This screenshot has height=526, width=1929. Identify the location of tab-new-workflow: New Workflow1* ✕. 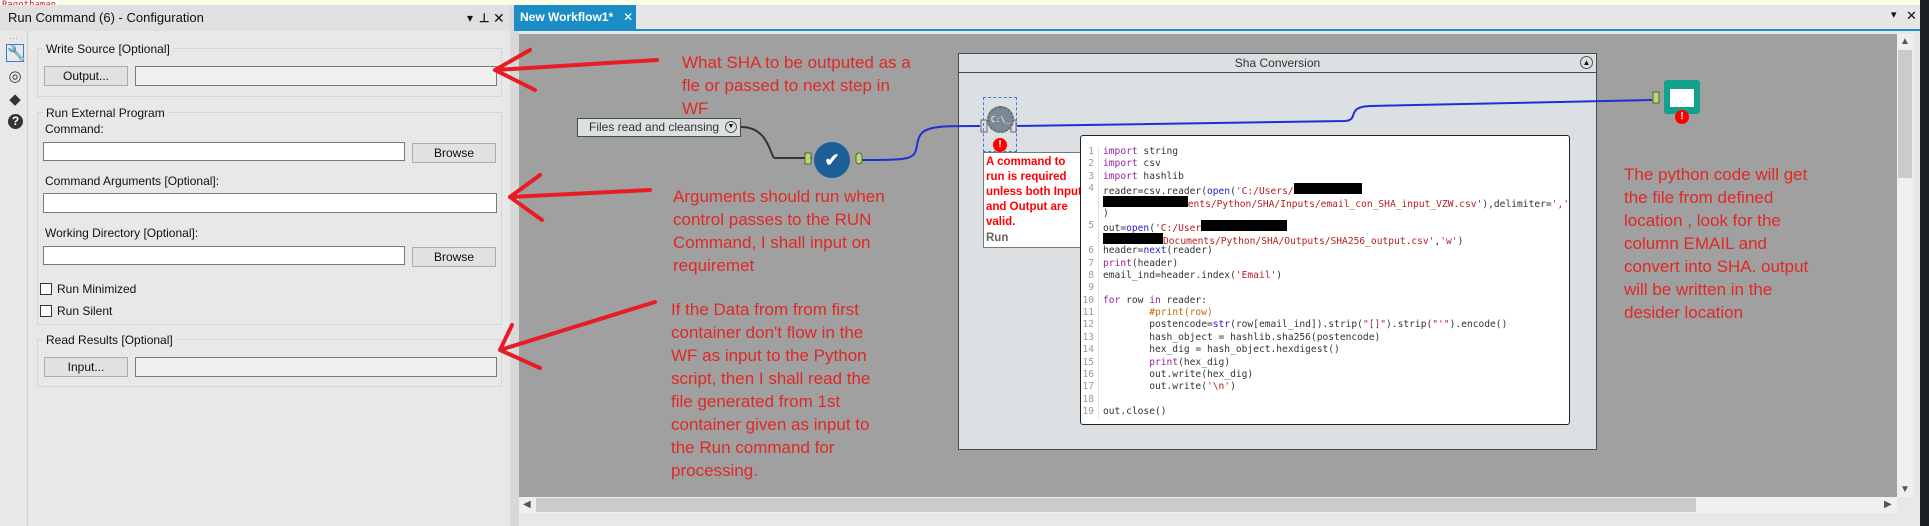
(575, 18).